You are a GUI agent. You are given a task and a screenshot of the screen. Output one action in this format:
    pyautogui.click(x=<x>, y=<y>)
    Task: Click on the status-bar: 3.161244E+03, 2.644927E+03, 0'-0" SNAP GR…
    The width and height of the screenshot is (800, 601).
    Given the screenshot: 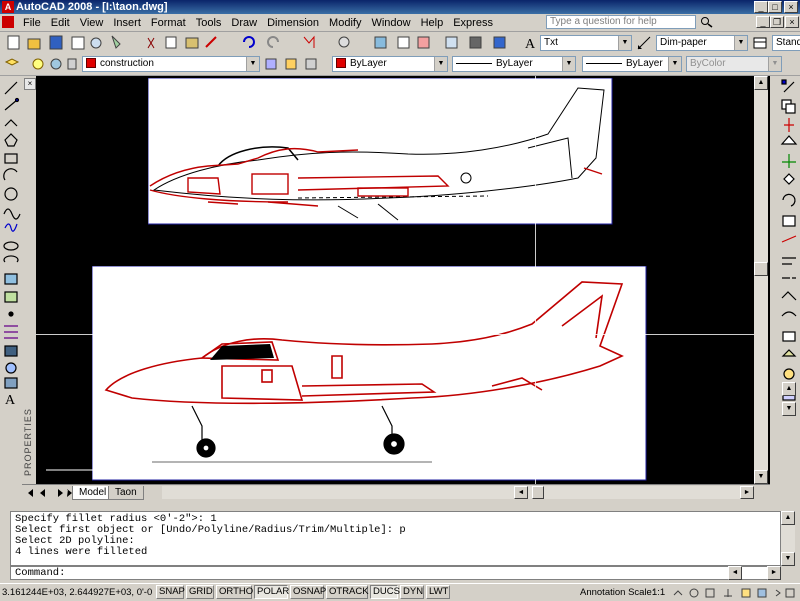 What is the action you would take?
    pyautogui.click(x=400, y=592)
    